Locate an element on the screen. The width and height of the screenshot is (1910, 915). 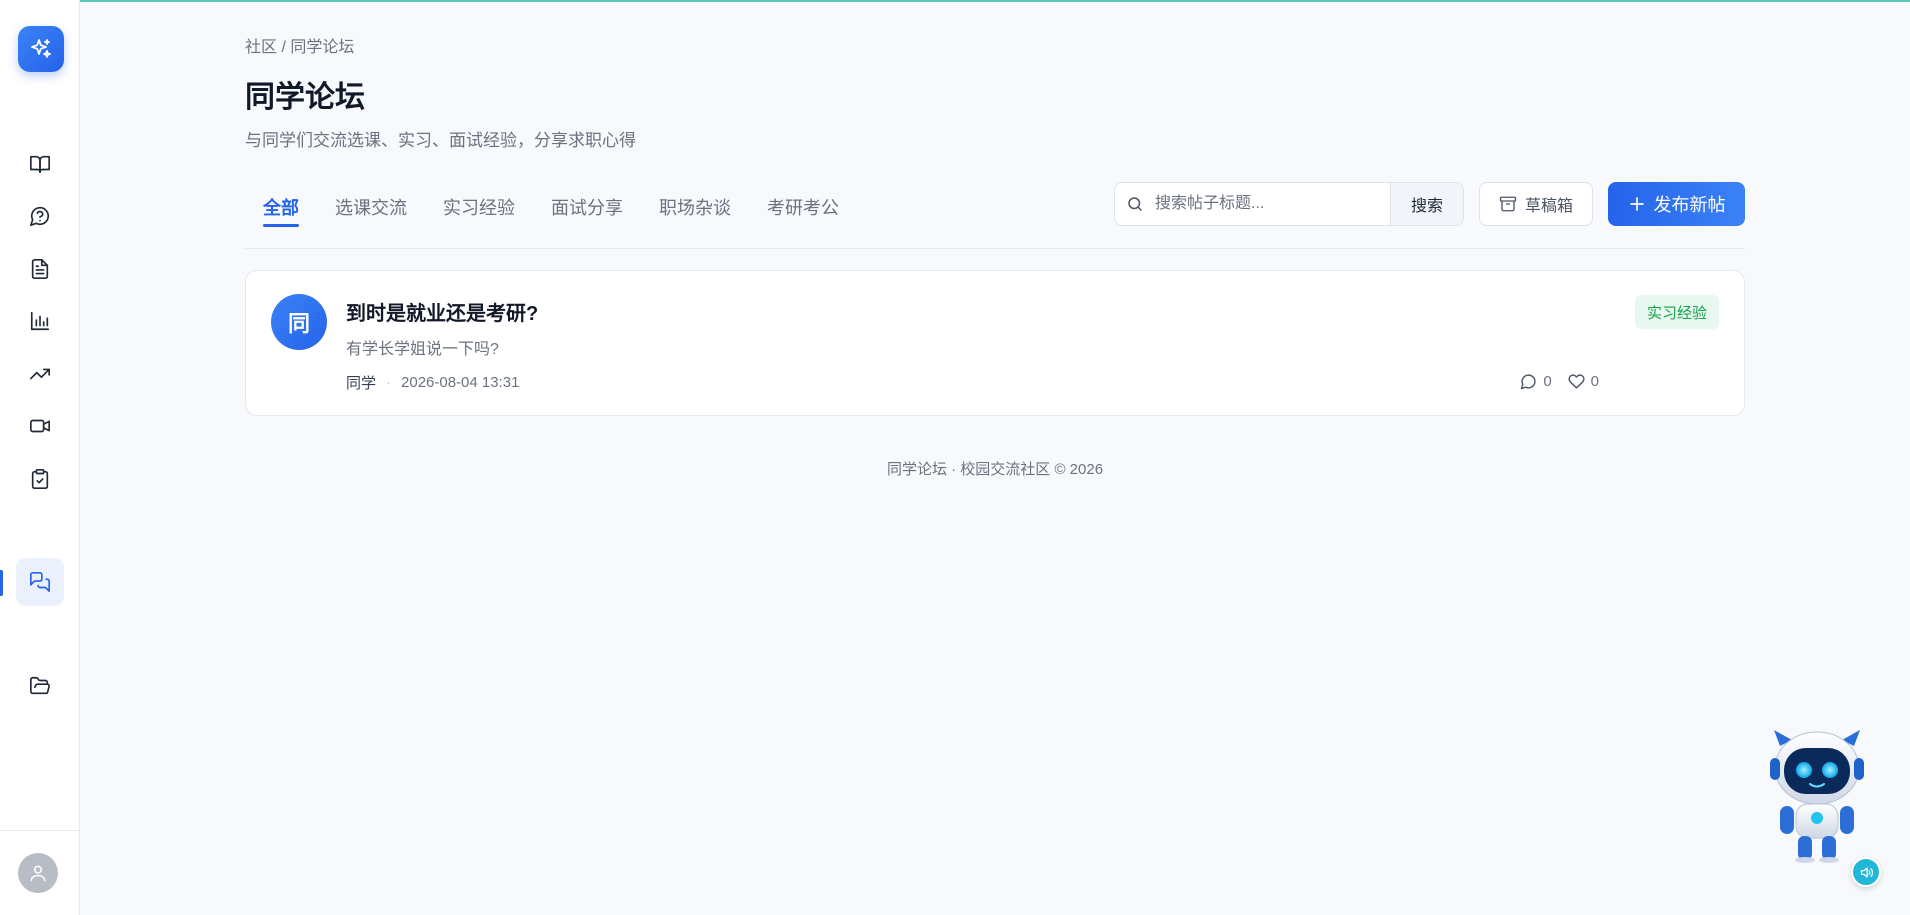
bar-chart-icon is located at coordinates (40, 321).